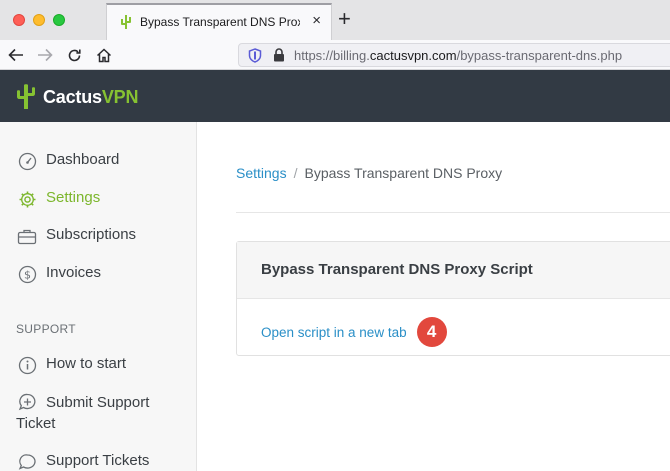  I want to click on cactus-favicon-icon, so click(126, 22).